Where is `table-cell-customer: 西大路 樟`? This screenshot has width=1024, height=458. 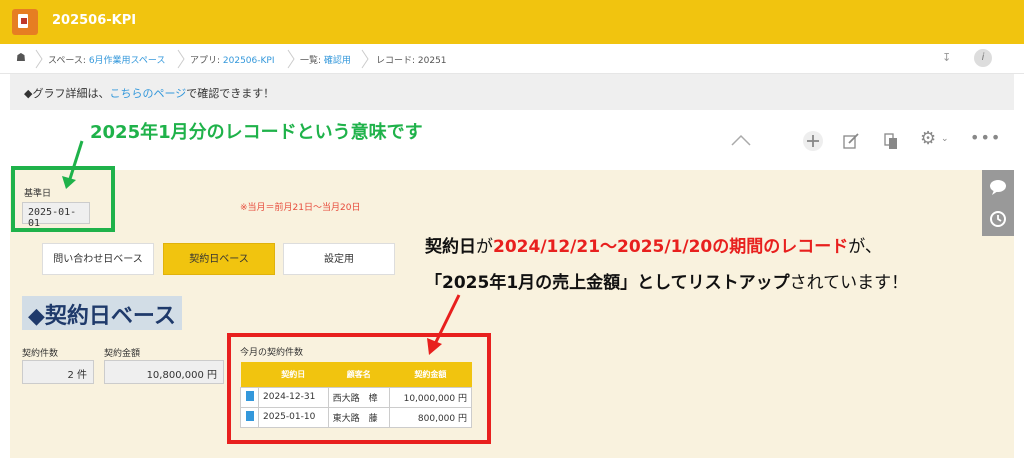 table-cell-customer: 西大路 樟 is located at coordinates (358, 397).